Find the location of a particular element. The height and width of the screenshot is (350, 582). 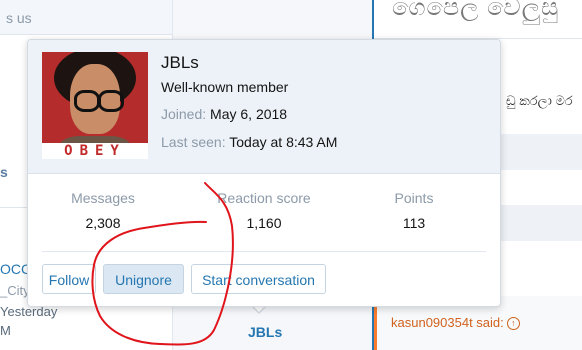

quote-author: kasun090354t said: ↑ is located at coordinates (455, 323).